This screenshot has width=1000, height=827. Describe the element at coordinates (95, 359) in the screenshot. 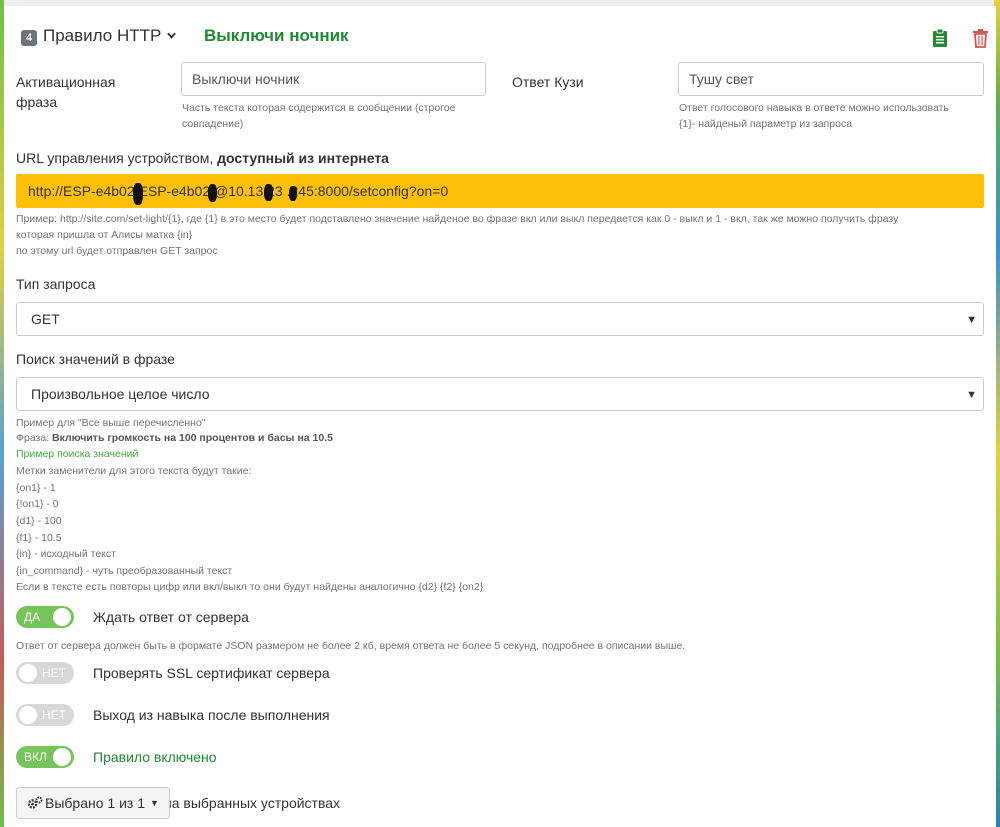

I see `value-search-label: Поиск значений в фразе` at that location.